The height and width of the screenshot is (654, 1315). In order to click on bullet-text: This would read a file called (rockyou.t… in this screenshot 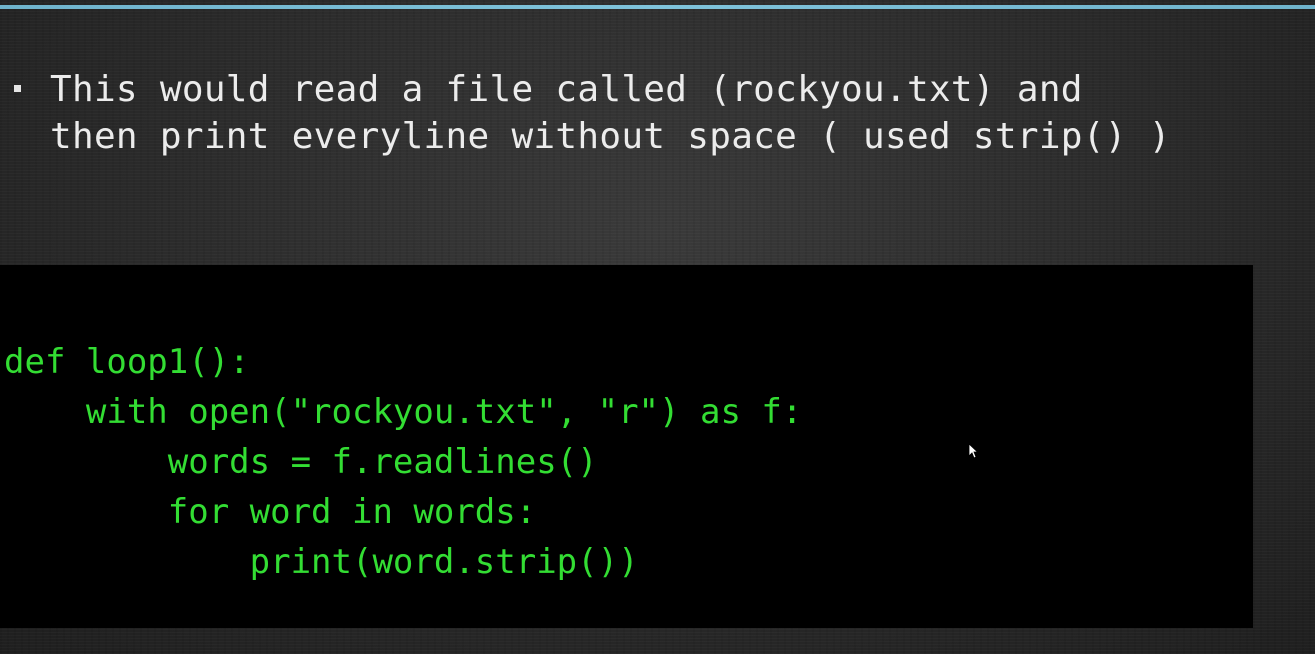, I will do `click(610, 113)`.